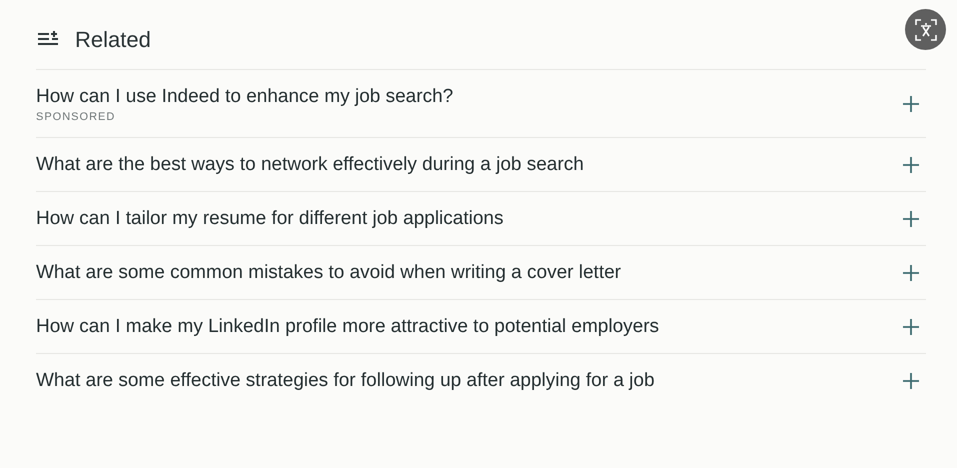 The image size is (957, 468). I want to click on related-question-row: How can I use Indeed to enhance my job search? SPONSORED, so click(481, 103).